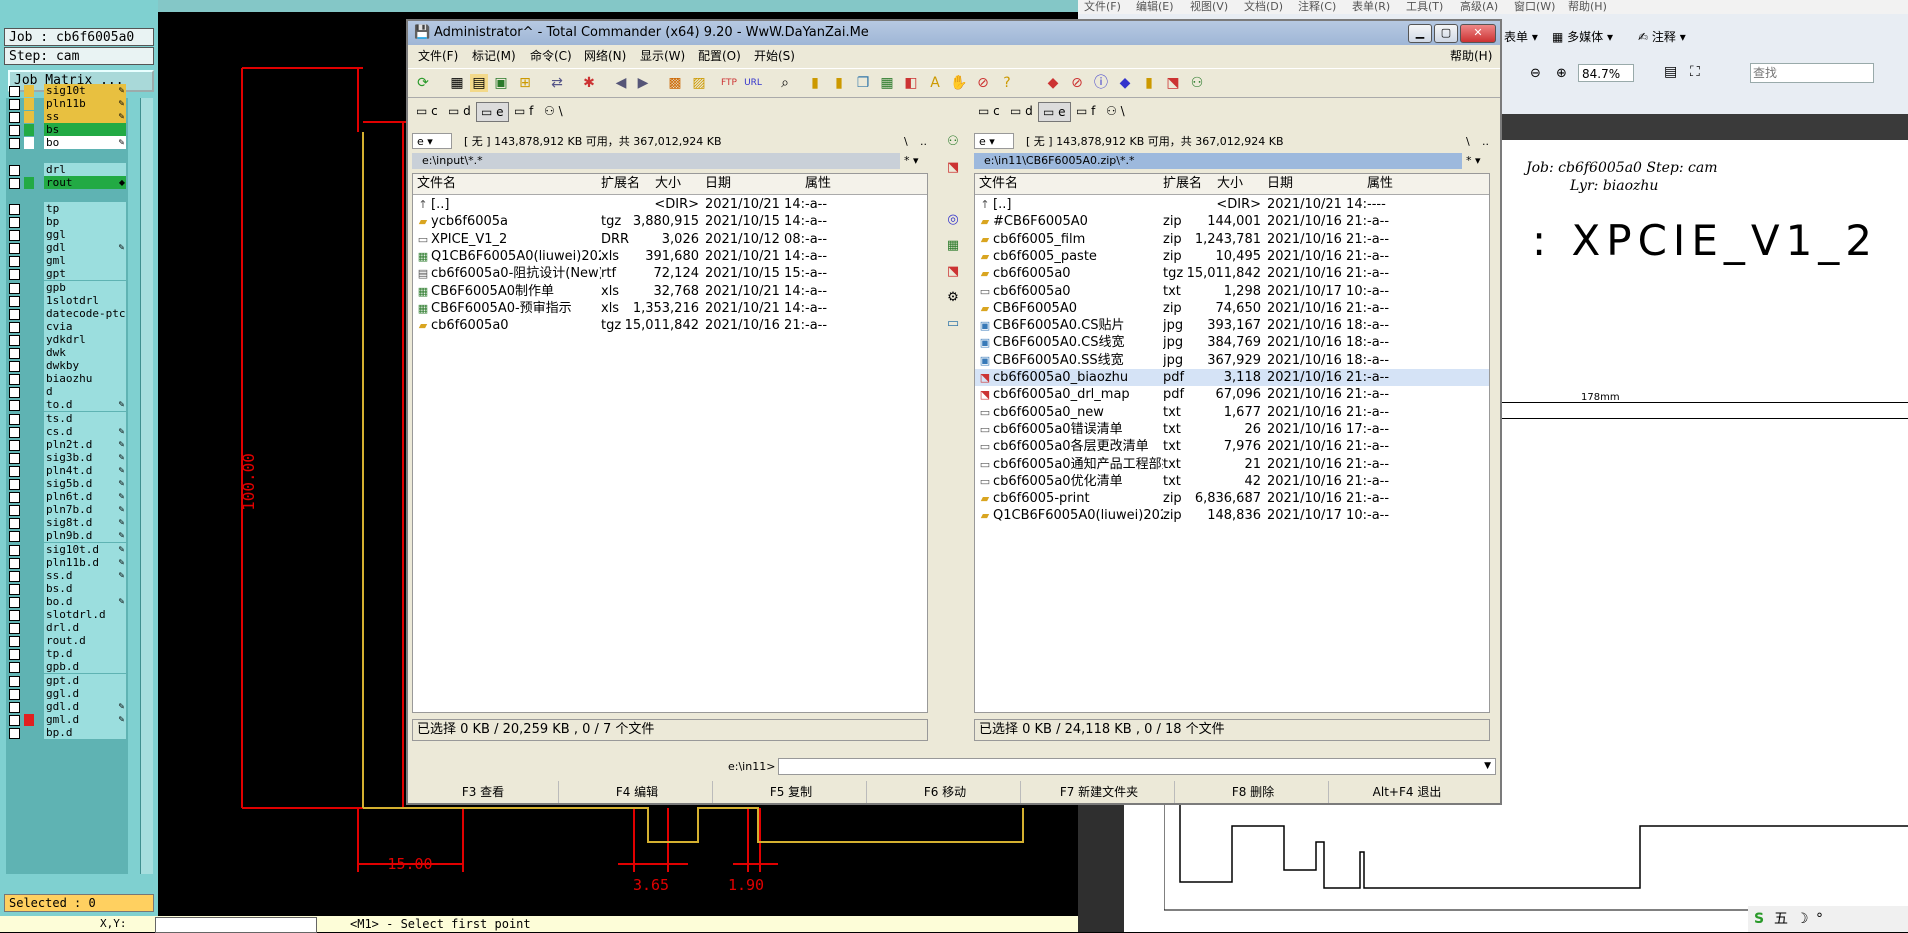  I want to click on layer-row: drl, so click(67, 169).